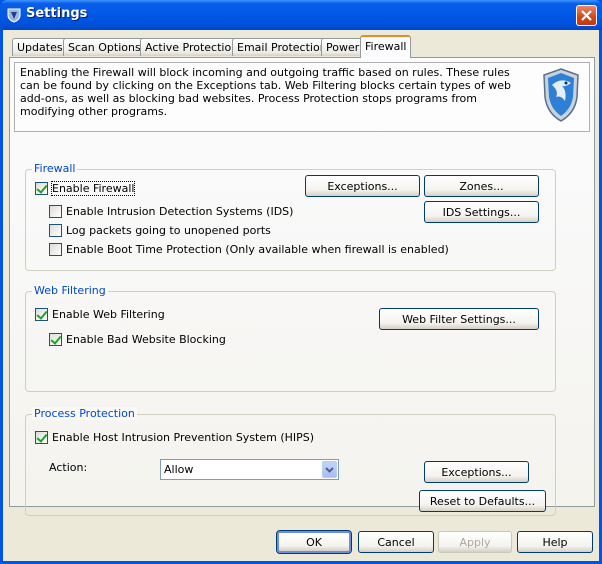 This screenshot has width=602, height=564. I want to click on shield-logo-icon, so click(561, 95).